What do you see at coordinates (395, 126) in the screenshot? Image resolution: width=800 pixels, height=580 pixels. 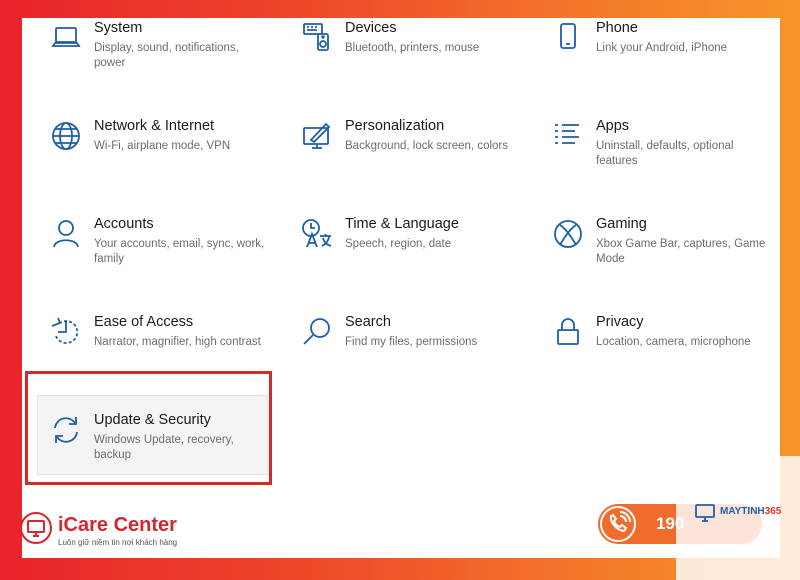 I see `tile-title: Personalization` at bounding box center [395, 126].